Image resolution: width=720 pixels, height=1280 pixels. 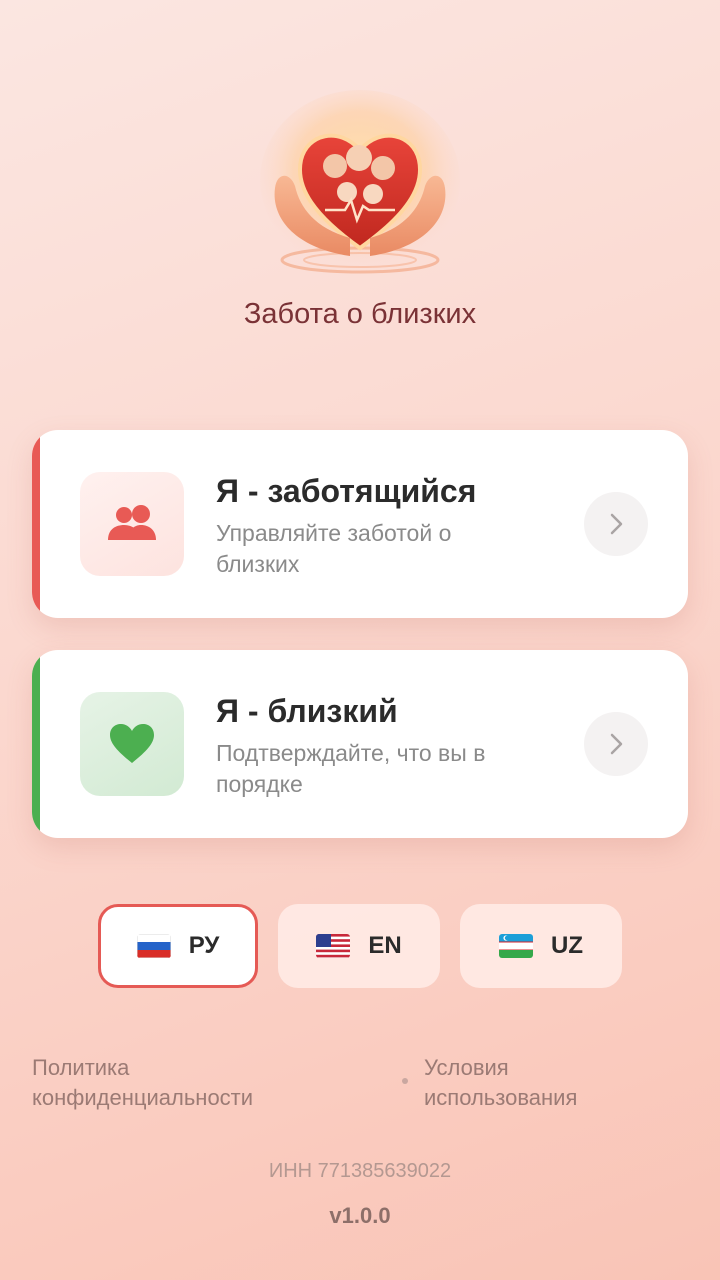 What do you see at coordinates (346, 491) in the screenshot?
I see `card-title: Я - заботящийся` at bounding box center [346, 491].